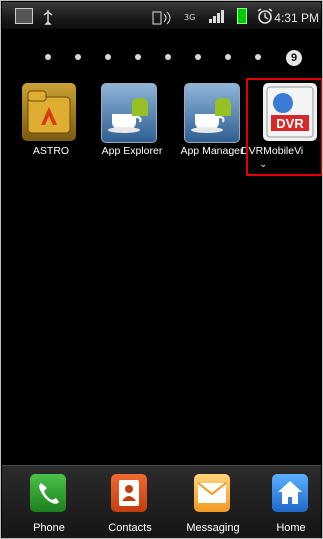 The height and width of the screenshot is (539, 323). What do you see at coordinates (284, 127) in the screenshot?
I see `selection-highlight` at bounding box center [284, 127].